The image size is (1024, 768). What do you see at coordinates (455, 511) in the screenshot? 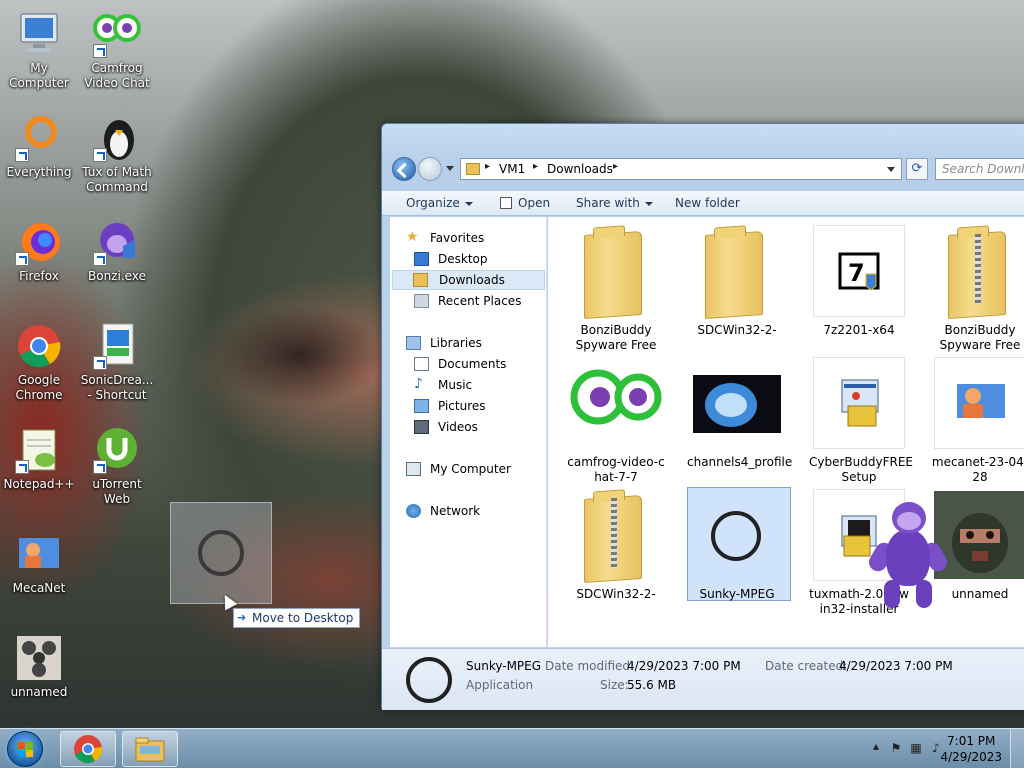
I see `nav-label: Network` at bounding box center [455, 511].